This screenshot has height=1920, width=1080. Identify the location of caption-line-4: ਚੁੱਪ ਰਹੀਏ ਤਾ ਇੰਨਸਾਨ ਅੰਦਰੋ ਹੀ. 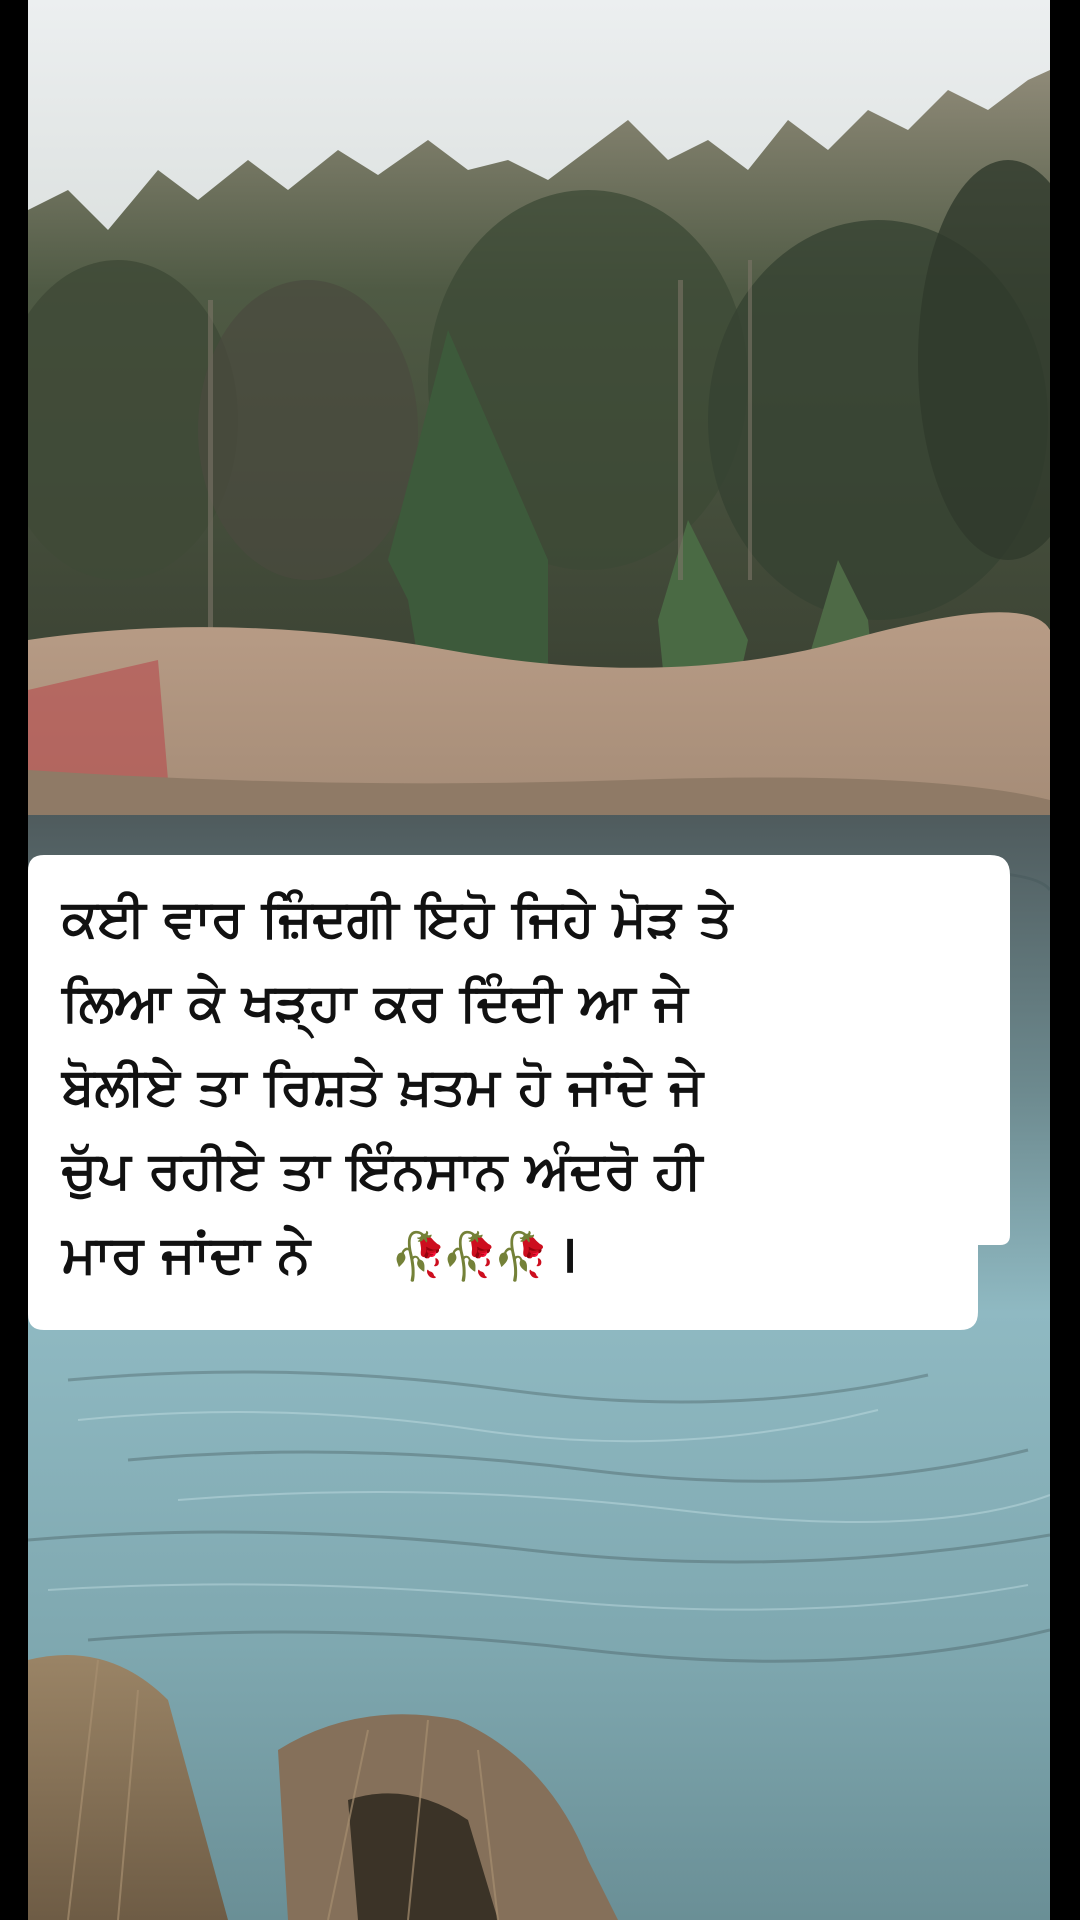
(382, 1171).